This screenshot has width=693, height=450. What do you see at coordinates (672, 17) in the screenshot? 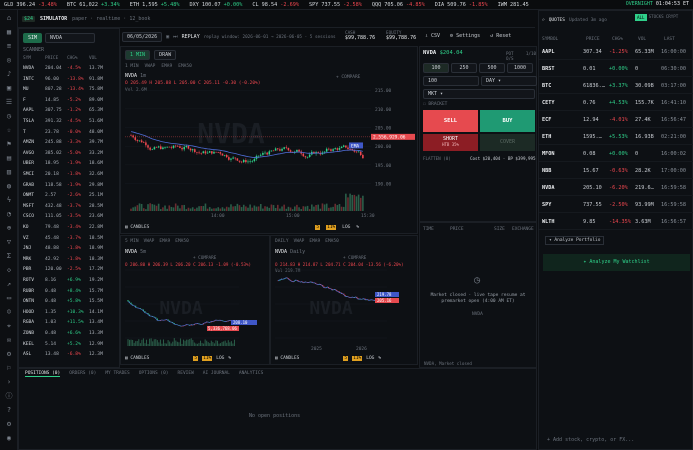
I see `filter-crypto: CRYPT` at bounding box center [672, 17].